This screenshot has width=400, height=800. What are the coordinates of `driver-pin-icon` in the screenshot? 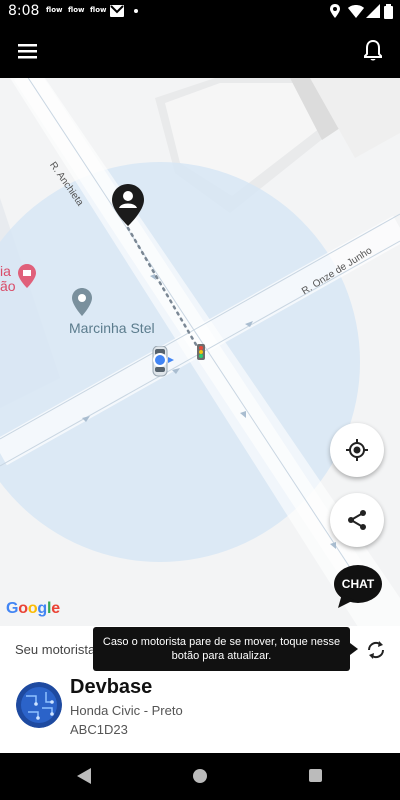 It's located at (128, 205).